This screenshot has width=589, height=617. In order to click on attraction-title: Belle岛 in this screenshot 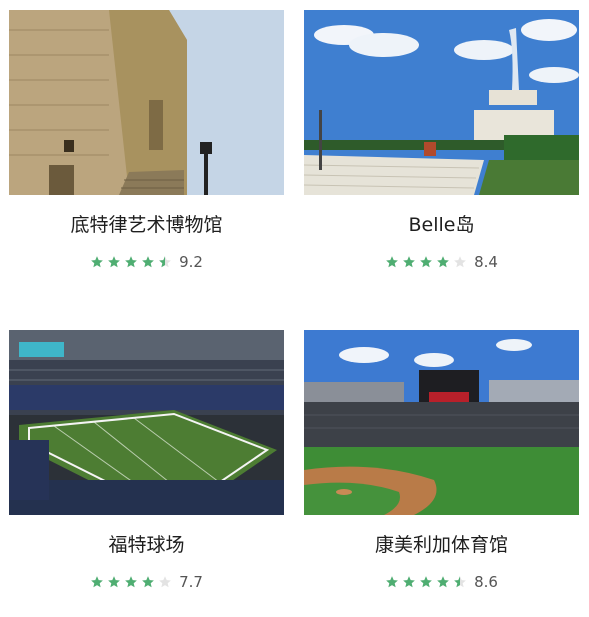, I will do `click(441, 225)`.